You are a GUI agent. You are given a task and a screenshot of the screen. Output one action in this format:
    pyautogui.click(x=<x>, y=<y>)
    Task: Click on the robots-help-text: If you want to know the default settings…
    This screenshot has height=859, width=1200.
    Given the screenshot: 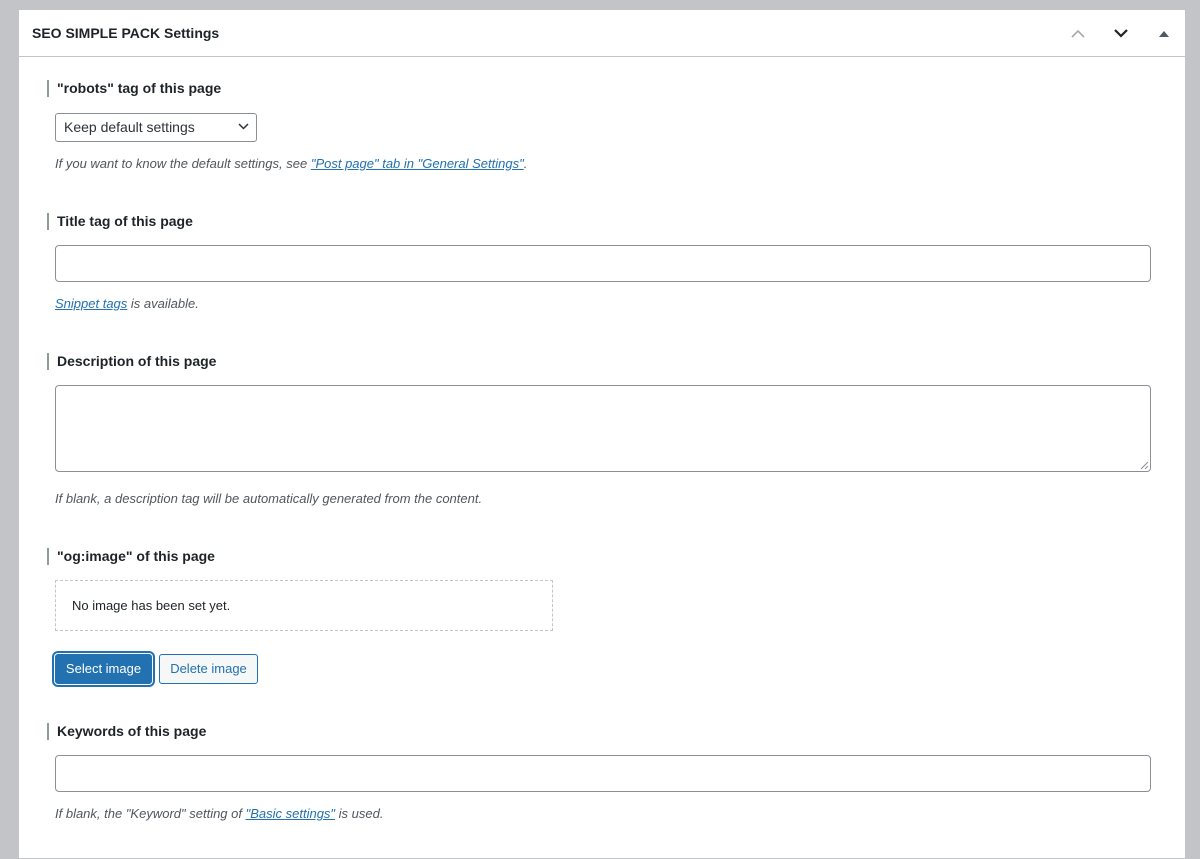 What is the action you would take?
    pyautogui.click(x=183, y=163)
    